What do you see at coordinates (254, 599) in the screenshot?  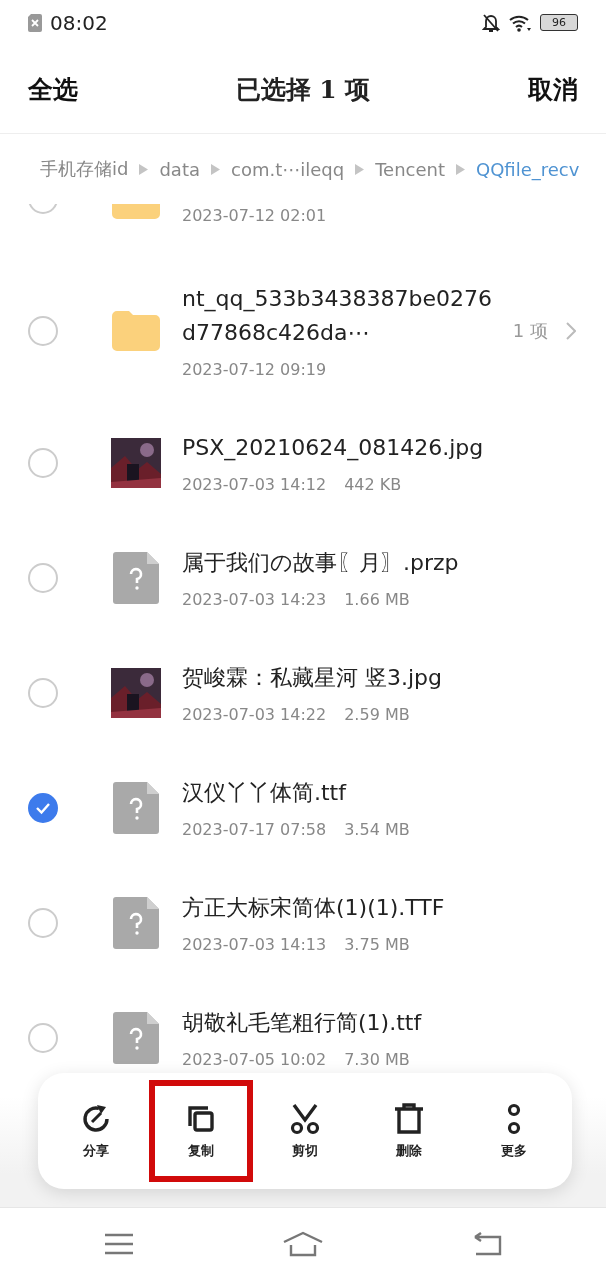 I see `file-date: 2023-07-03 14:23` at bounding box center [254, 599].